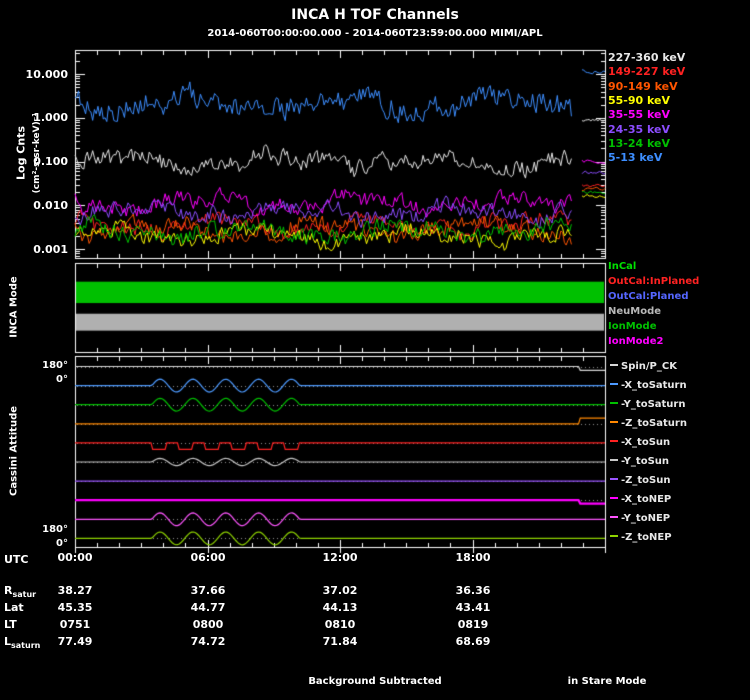  I want to click on legend-attitude-name: -Z_toNEP, so click(646, 537).